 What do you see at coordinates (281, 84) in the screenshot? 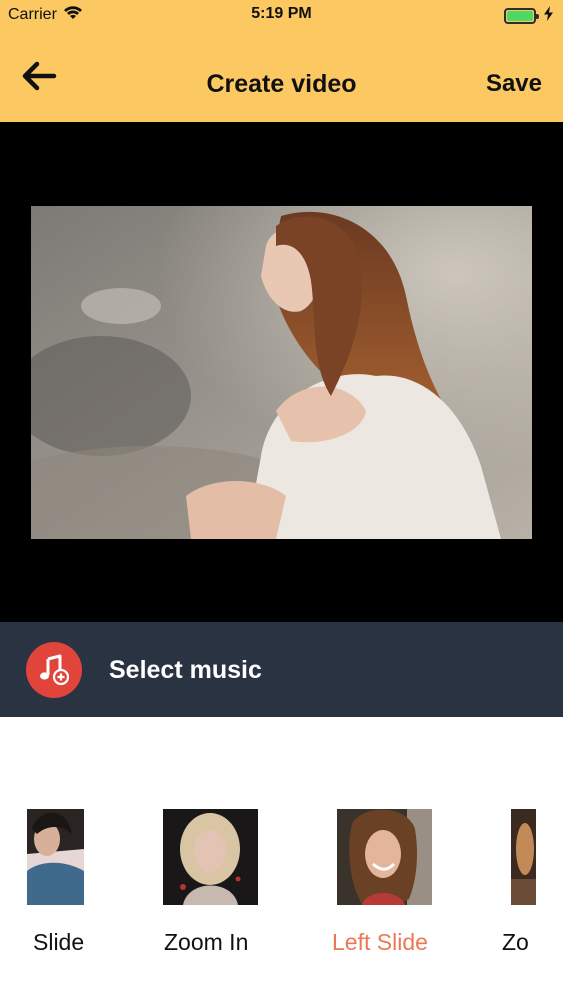
I see `page-title: Create video` at bounding box center [281, 84].